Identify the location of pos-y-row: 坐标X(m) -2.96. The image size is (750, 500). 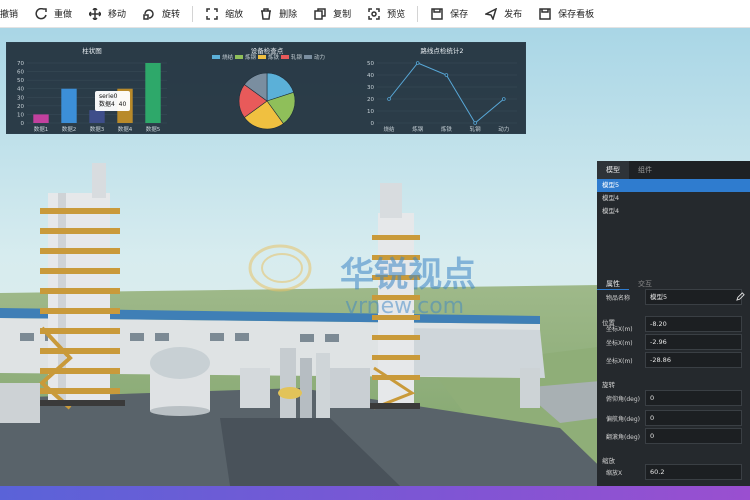
(673, 342).